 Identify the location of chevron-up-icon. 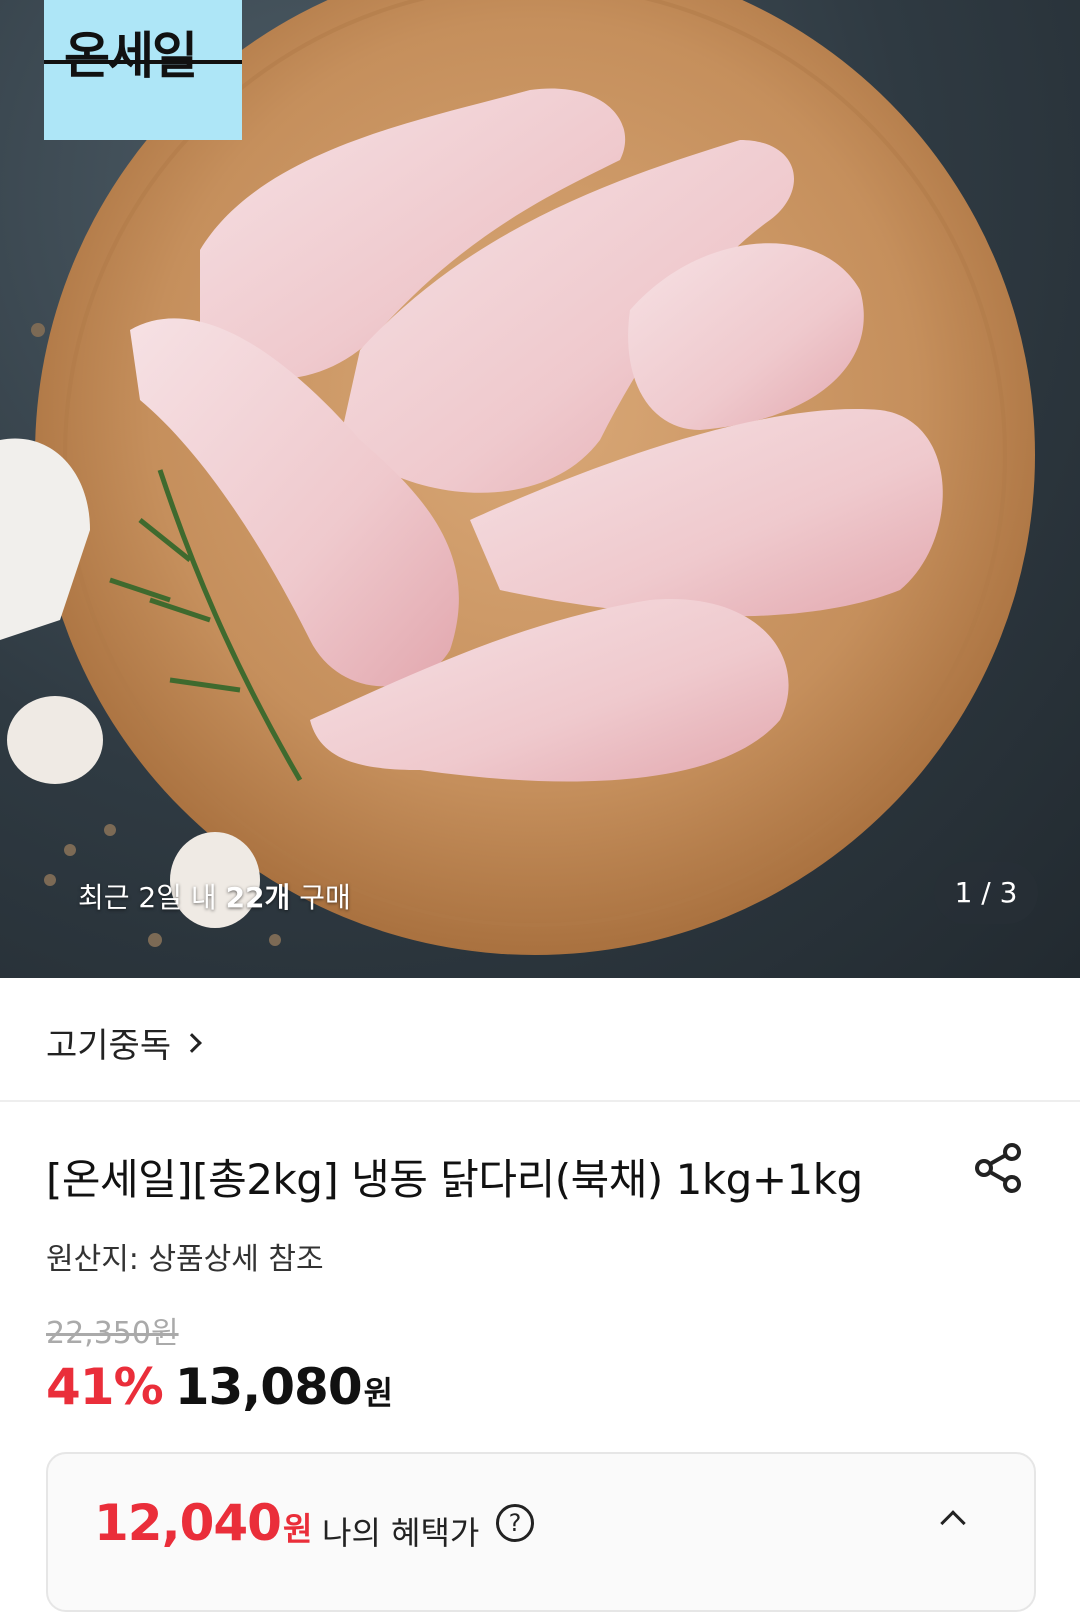
(953, 1523).